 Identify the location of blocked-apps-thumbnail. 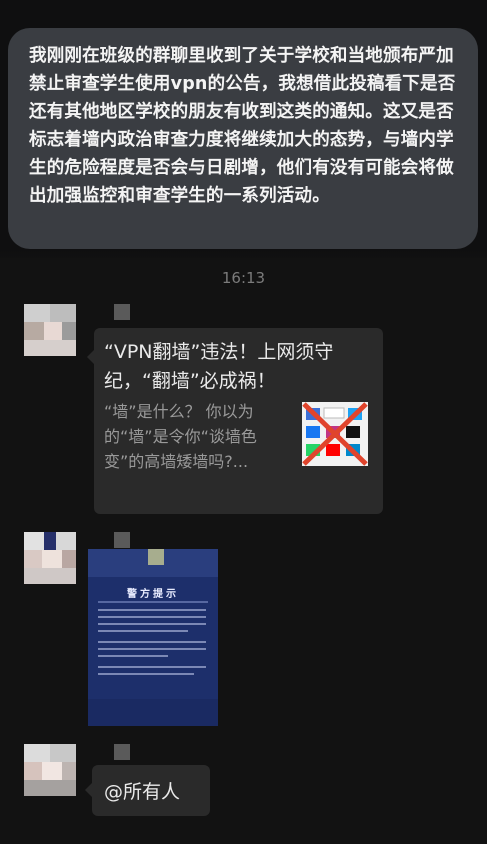
(335, 434).